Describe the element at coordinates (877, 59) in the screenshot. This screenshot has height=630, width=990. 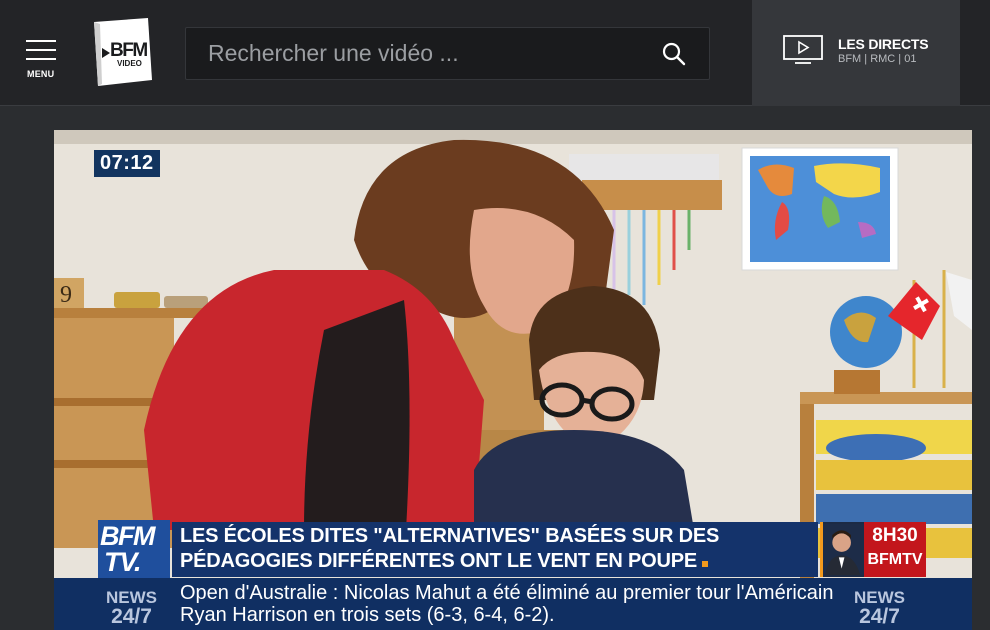
I see `live-subtitle: BFM | RMC | 01` at that location.